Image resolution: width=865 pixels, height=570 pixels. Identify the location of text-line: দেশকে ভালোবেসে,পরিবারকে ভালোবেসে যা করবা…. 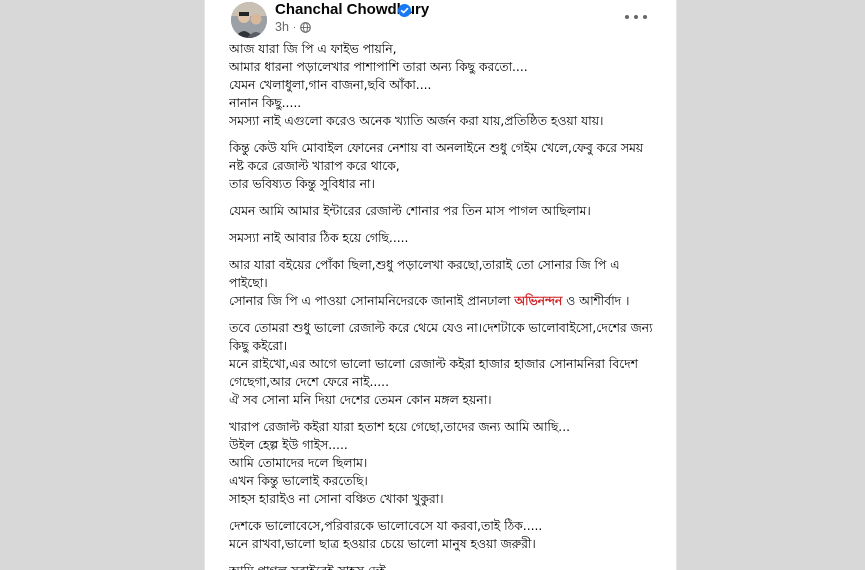
(386, 526).